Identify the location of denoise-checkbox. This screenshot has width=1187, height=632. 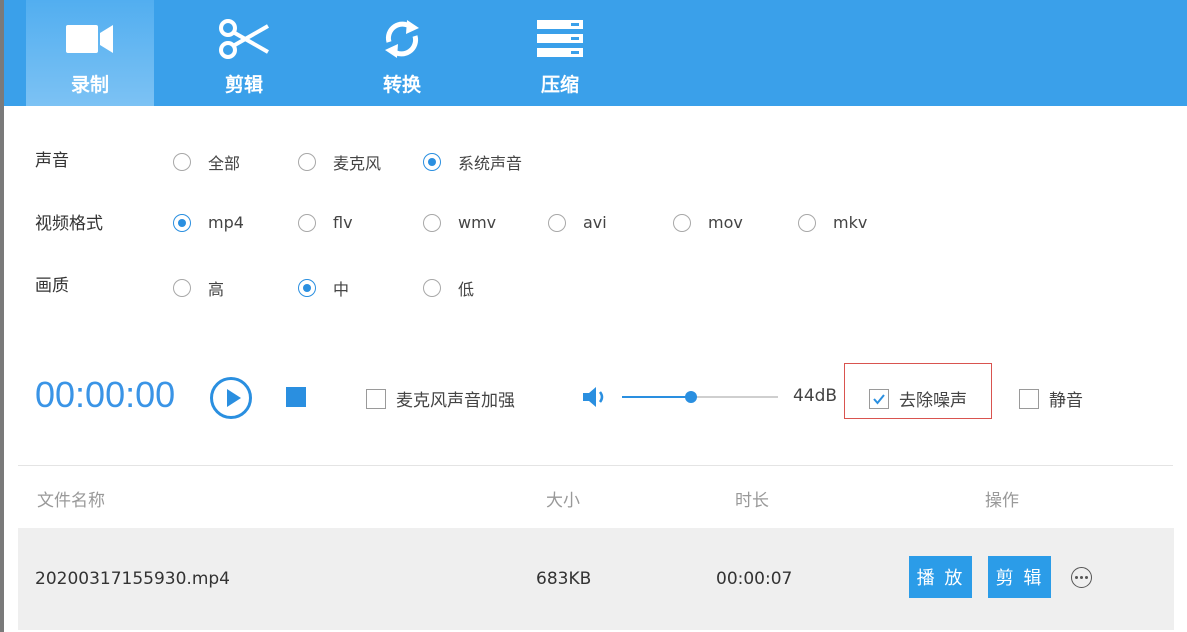
(879, 398).